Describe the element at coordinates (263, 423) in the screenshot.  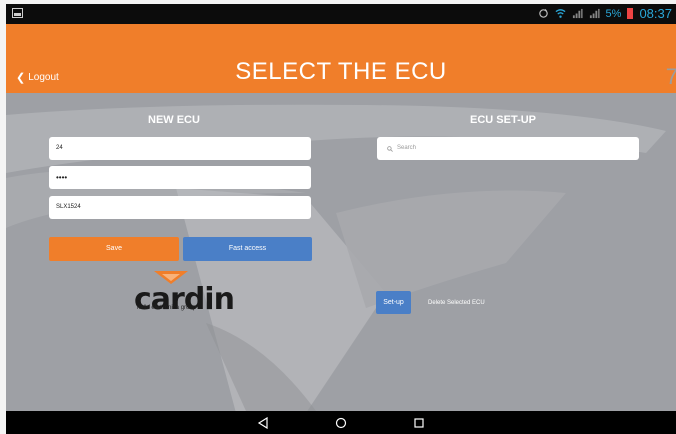
I see `back-icon` at that location.